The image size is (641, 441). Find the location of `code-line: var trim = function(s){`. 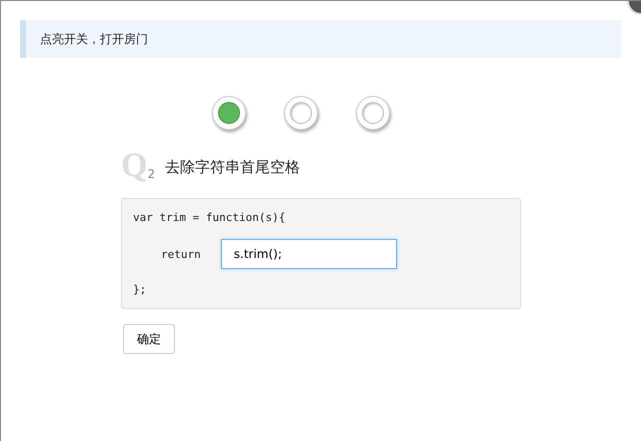

code-line: var trim = function(s){ is located at coordinates (209, 217).